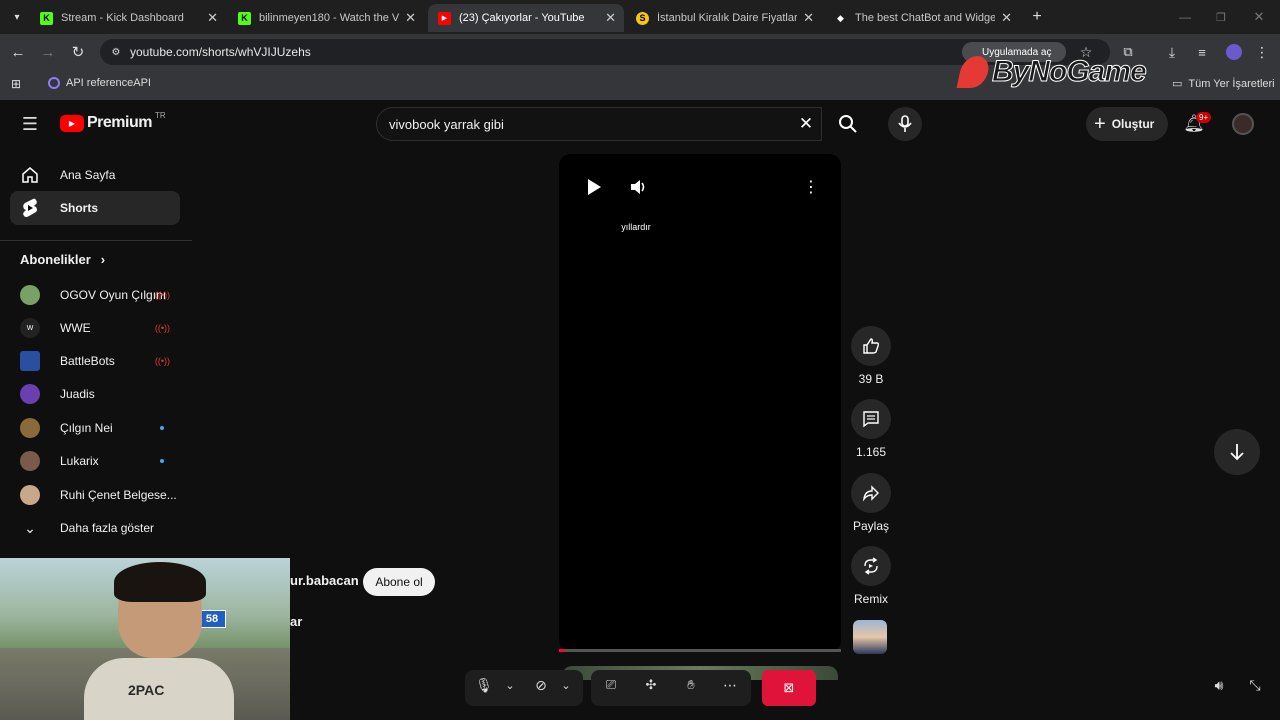 This screenshot has height=720, width=1280. Describe the element at coordinates (95, 461) in the screenshot. I see `sidebar-sub-item: Lukarix` at that location.